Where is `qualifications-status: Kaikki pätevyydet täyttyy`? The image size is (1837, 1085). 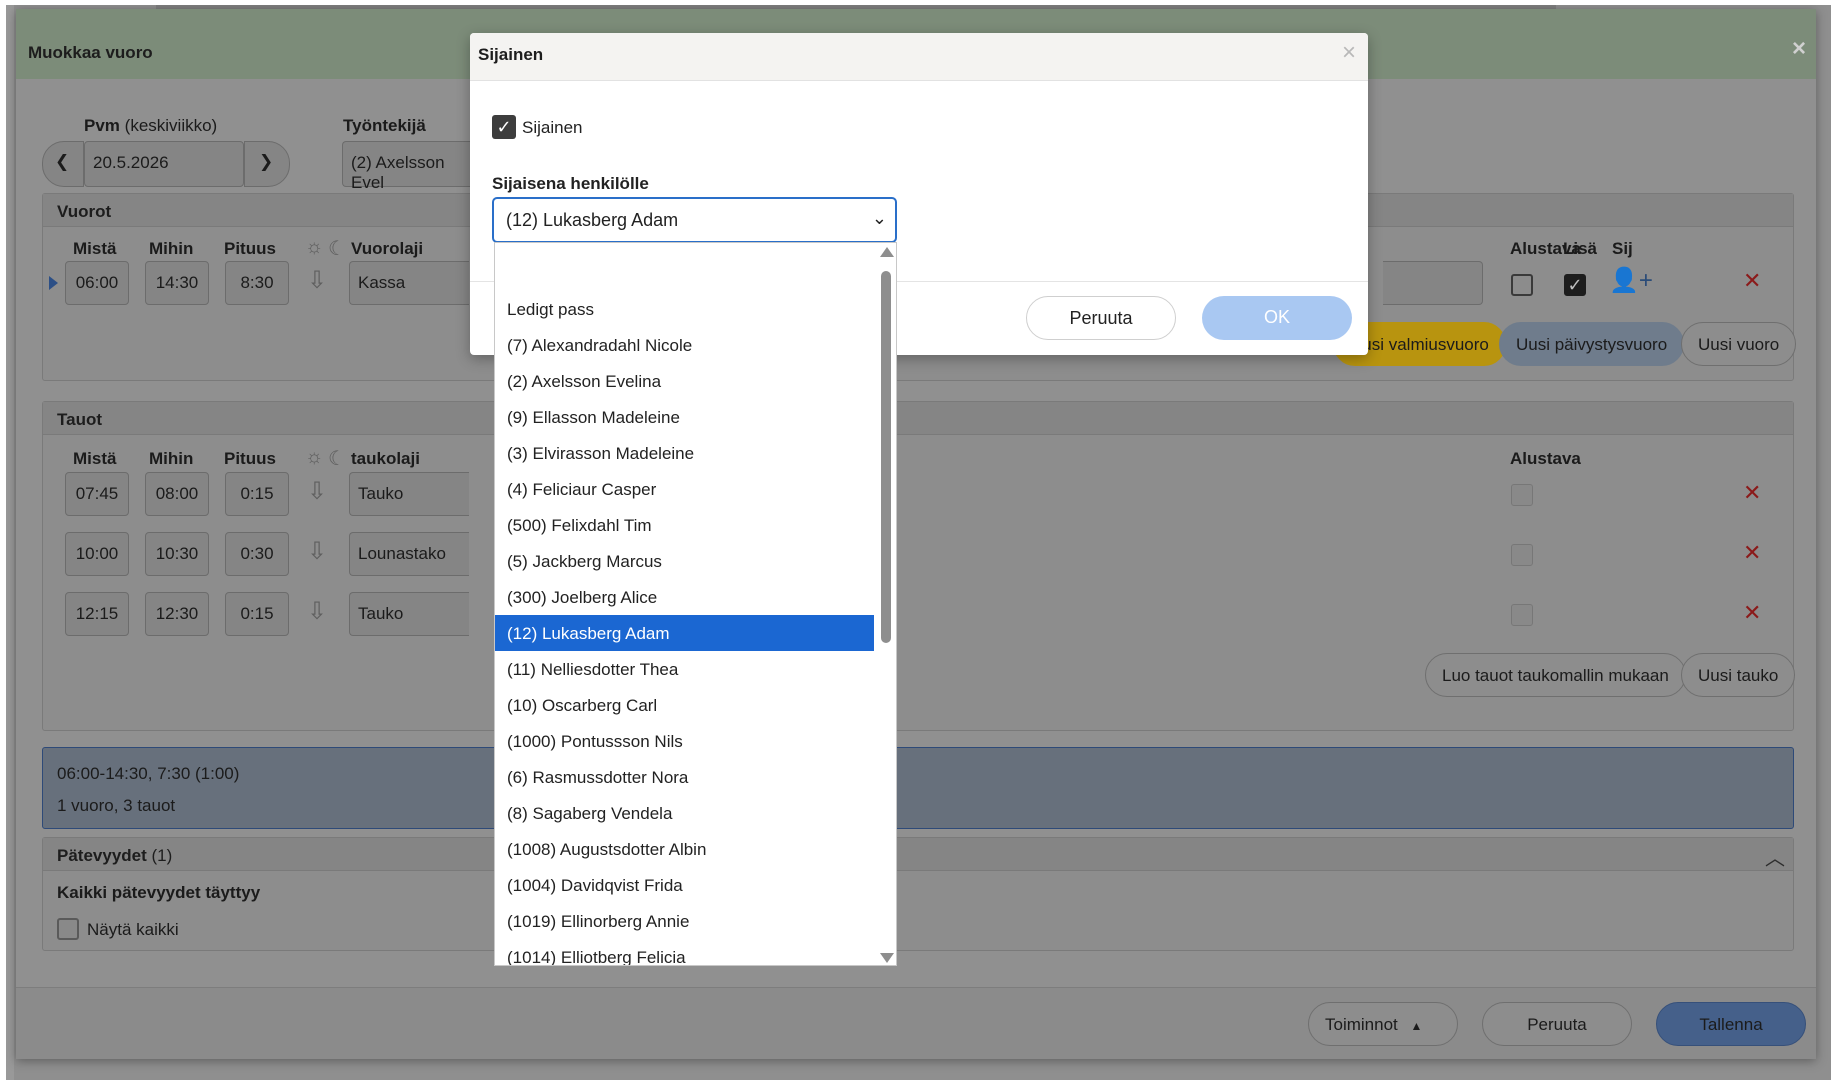 qualifications-status: Kaikki pätevyydet täyttyy is located at coordinates (159, 892).